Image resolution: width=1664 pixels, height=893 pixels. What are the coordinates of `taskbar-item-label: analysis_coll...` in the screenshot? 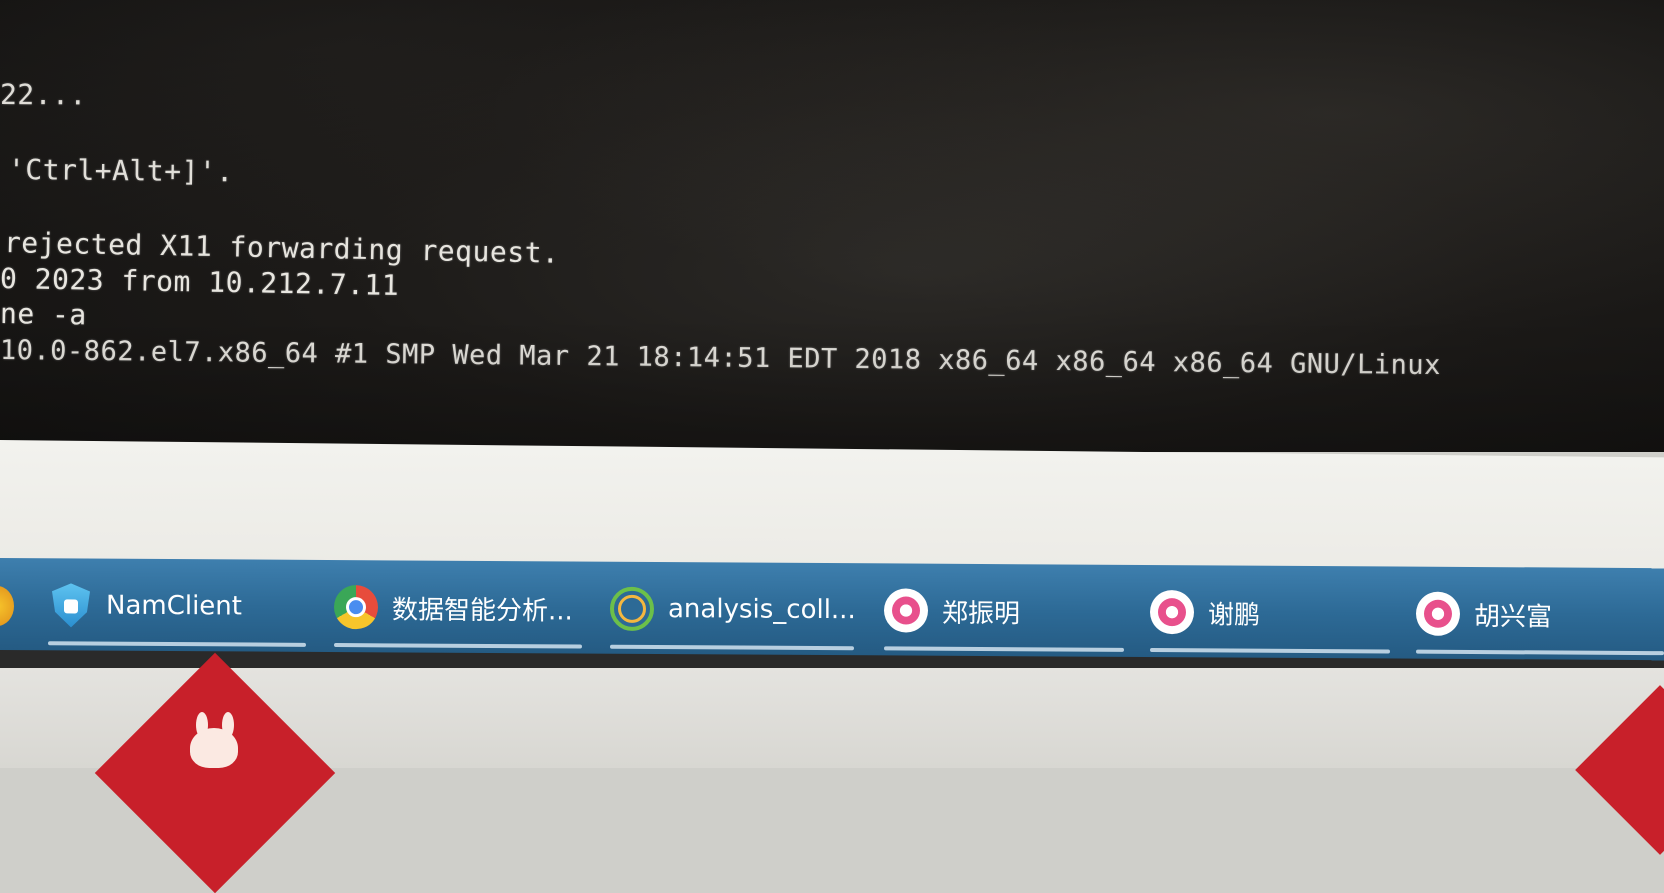 It's located at (762, 610).